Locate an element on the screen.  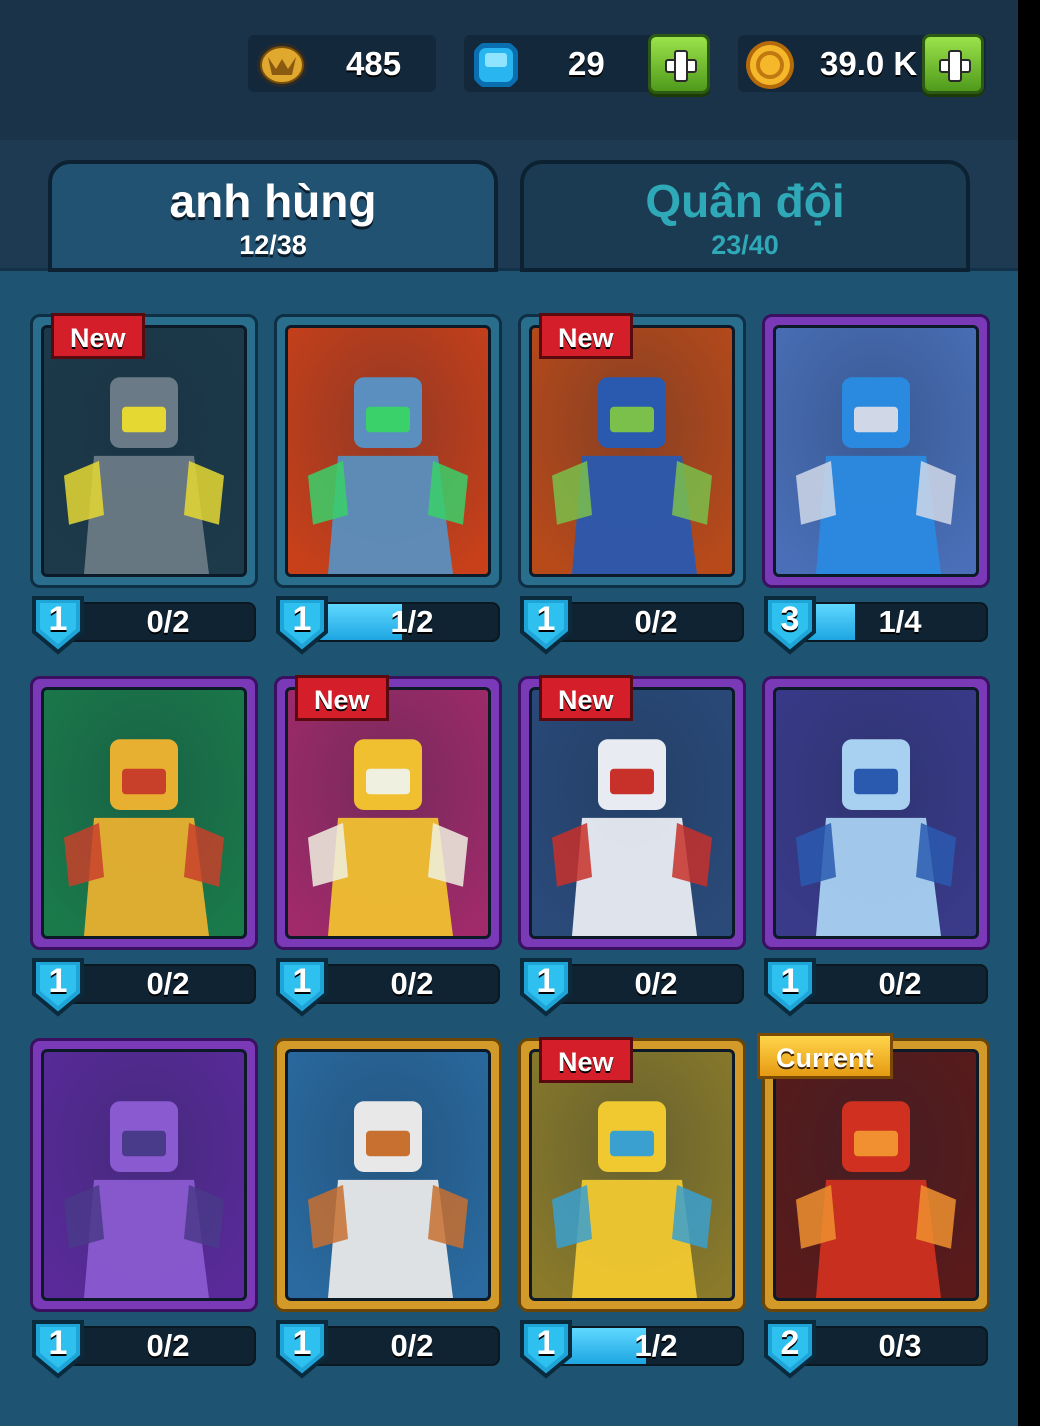
coin-value: 39.0 K is located at coordinates (869, 63).